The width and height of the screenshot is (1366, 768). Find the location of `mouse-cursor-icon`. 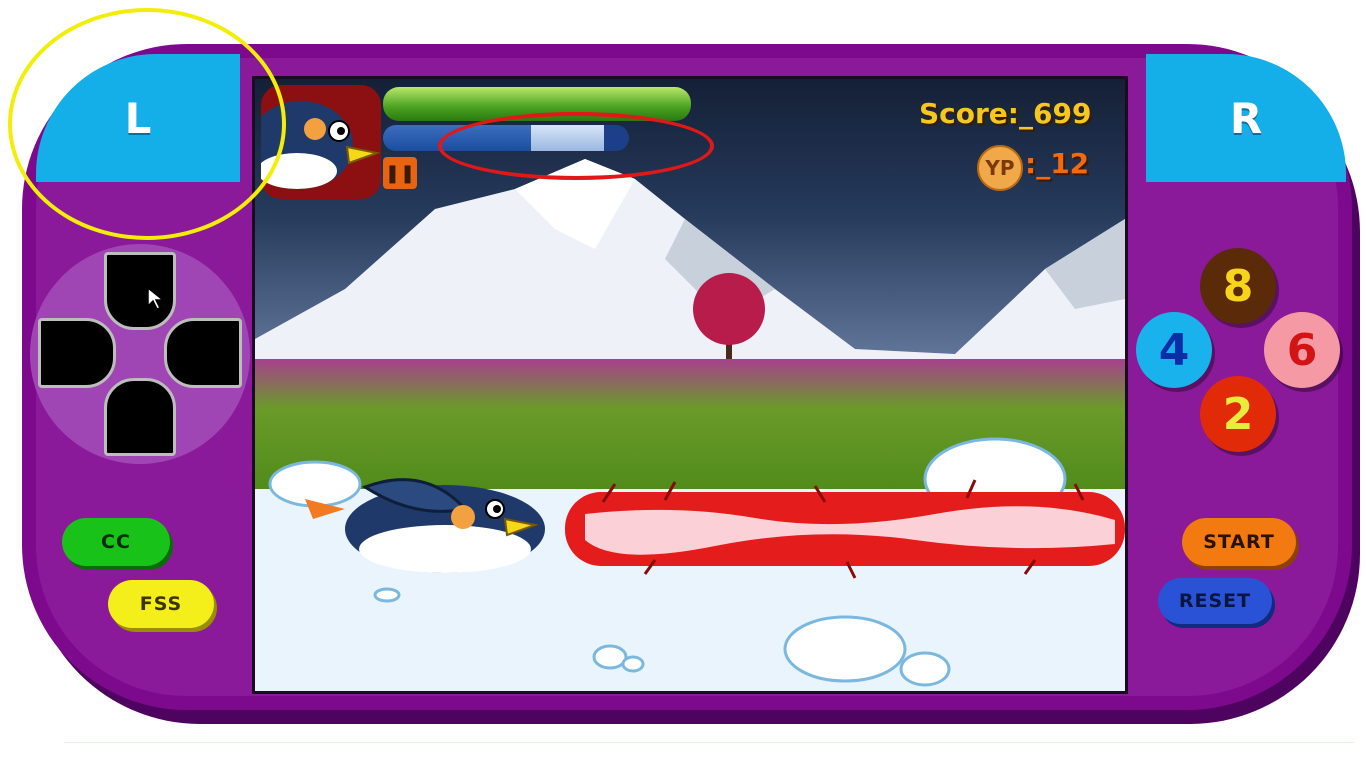

mouse-cursor-icon is located at coordinates (156, 298).